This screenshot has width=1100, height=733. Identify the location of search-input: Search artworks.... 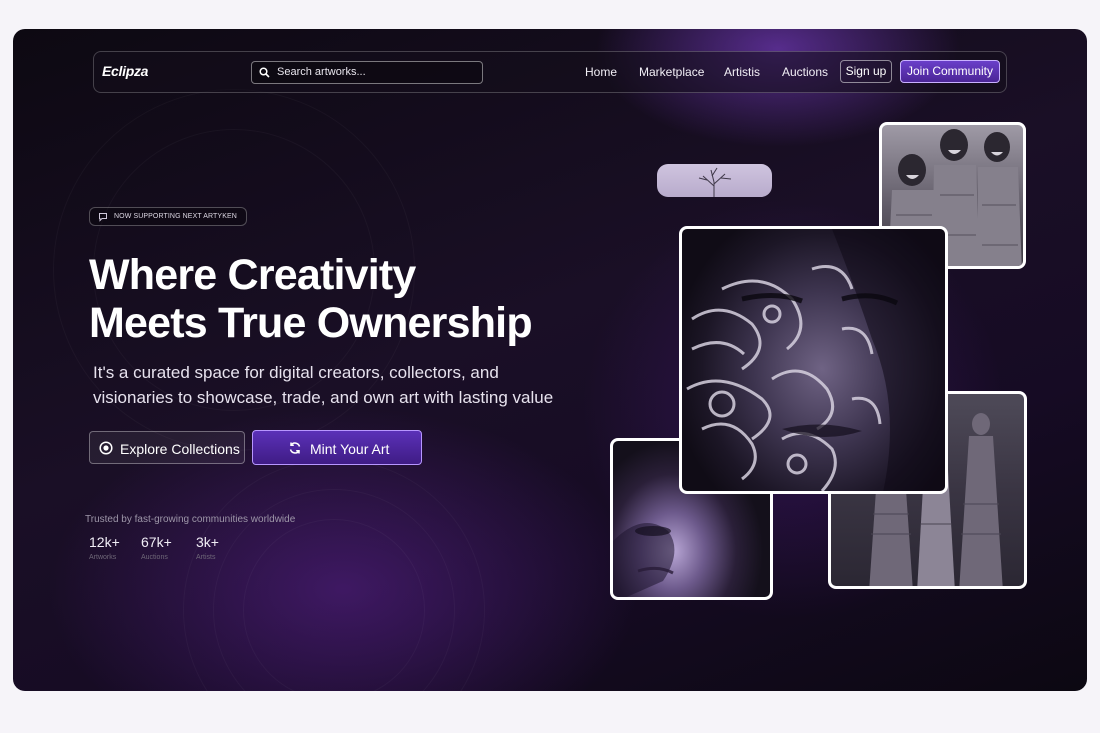
(367, 72).